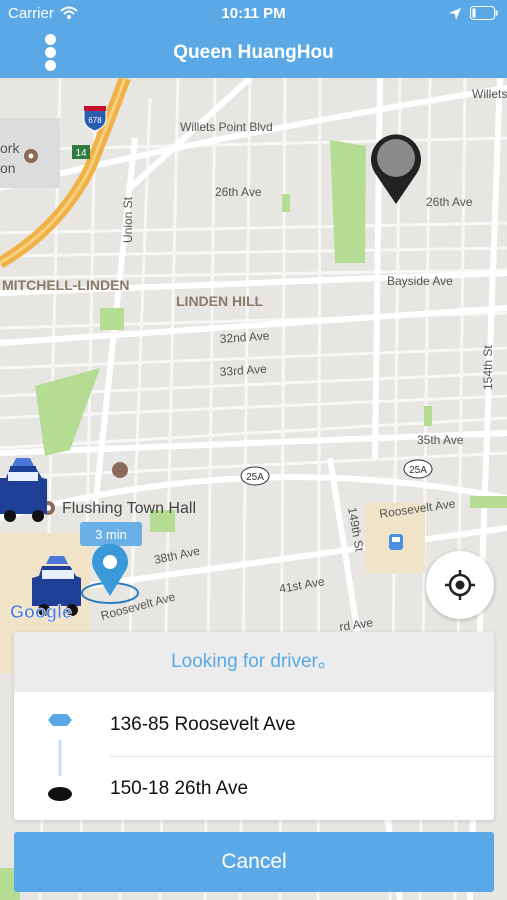 The image size is (507, 900). I want to click on my-location-button, so click(460, 585).